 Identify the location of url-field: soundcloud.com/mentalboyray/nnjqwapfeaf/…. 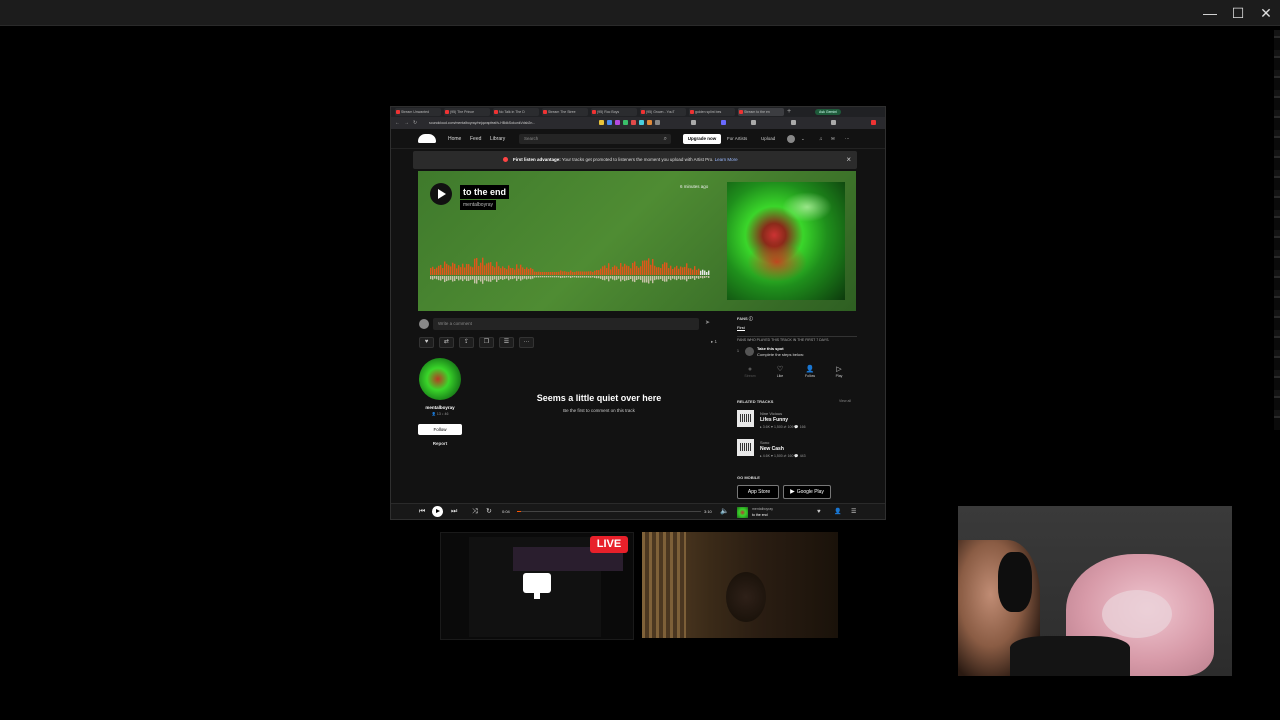
(494, 123).